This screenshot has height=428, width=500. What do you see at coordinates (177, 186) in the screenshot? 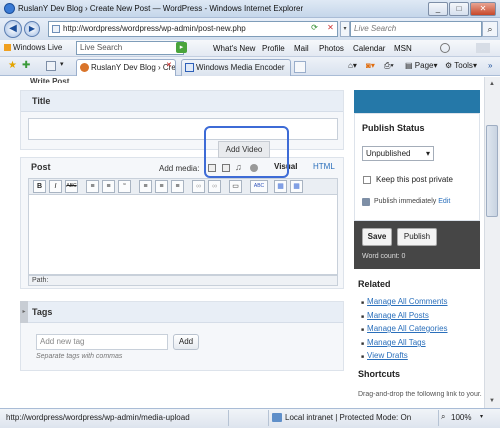
I see `align-right-button: ≡` at bounding box center [177, 186].